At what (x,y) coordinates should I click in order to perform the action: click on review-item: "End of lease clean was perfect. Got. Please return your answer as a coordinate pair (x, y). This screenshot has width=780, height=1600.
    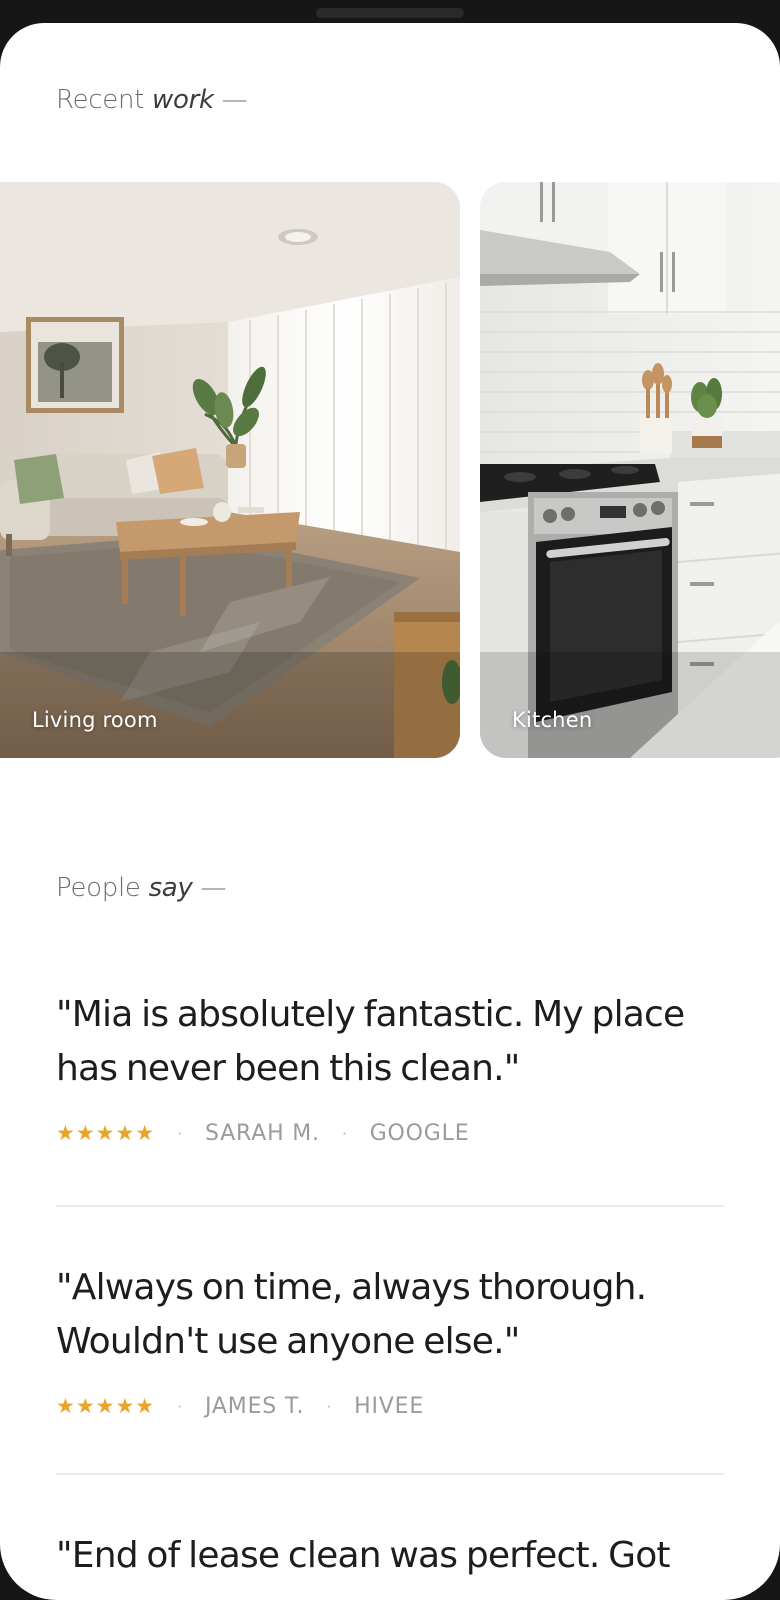
    Looking at the image, I should click on (390, 1556).